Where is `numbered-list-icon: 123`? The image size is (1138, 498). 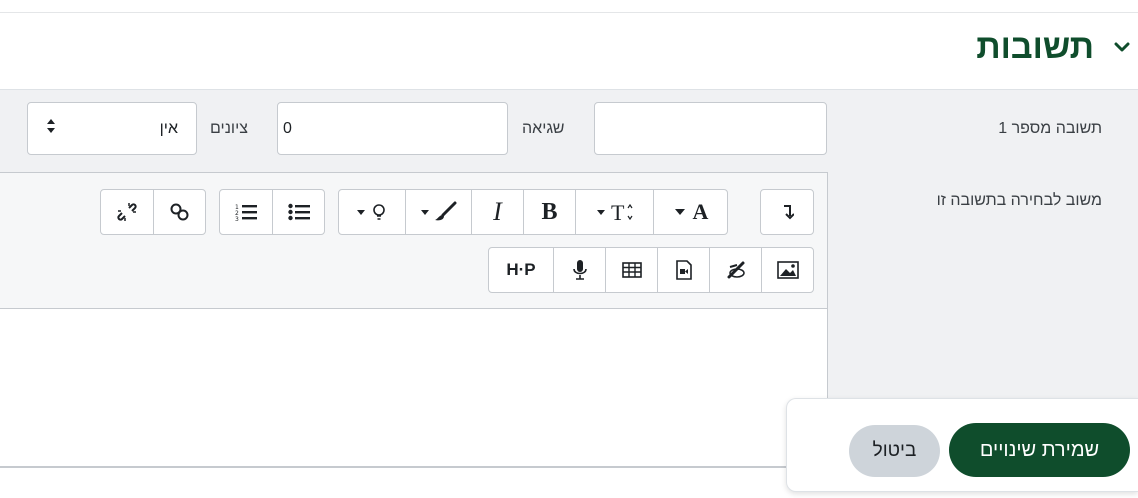
numbered-list-icon: 123 is located at coordinates (246, 212).